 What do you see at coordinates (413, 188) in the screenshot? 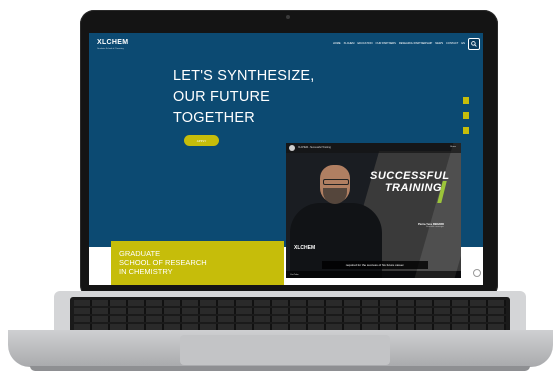
I see `overlay-line-2: TRAINING` at bounding box center [413, 188].